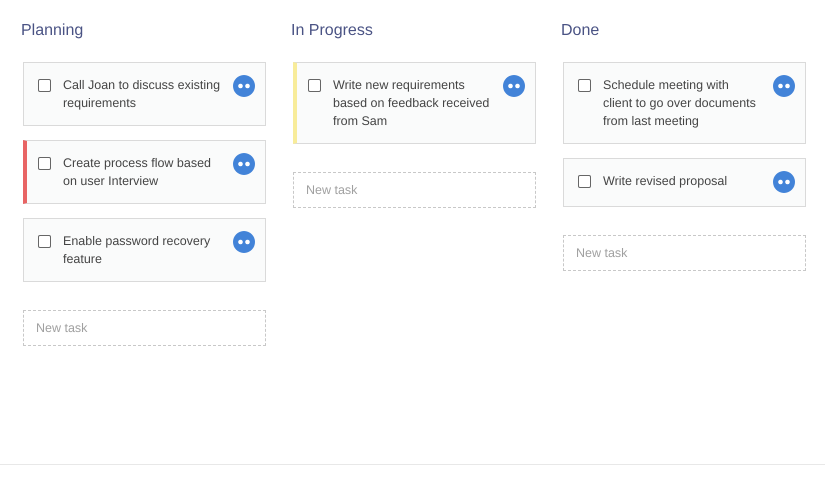  I want to click on task-card: Create process flow based on user Interview, so click(144, 172).